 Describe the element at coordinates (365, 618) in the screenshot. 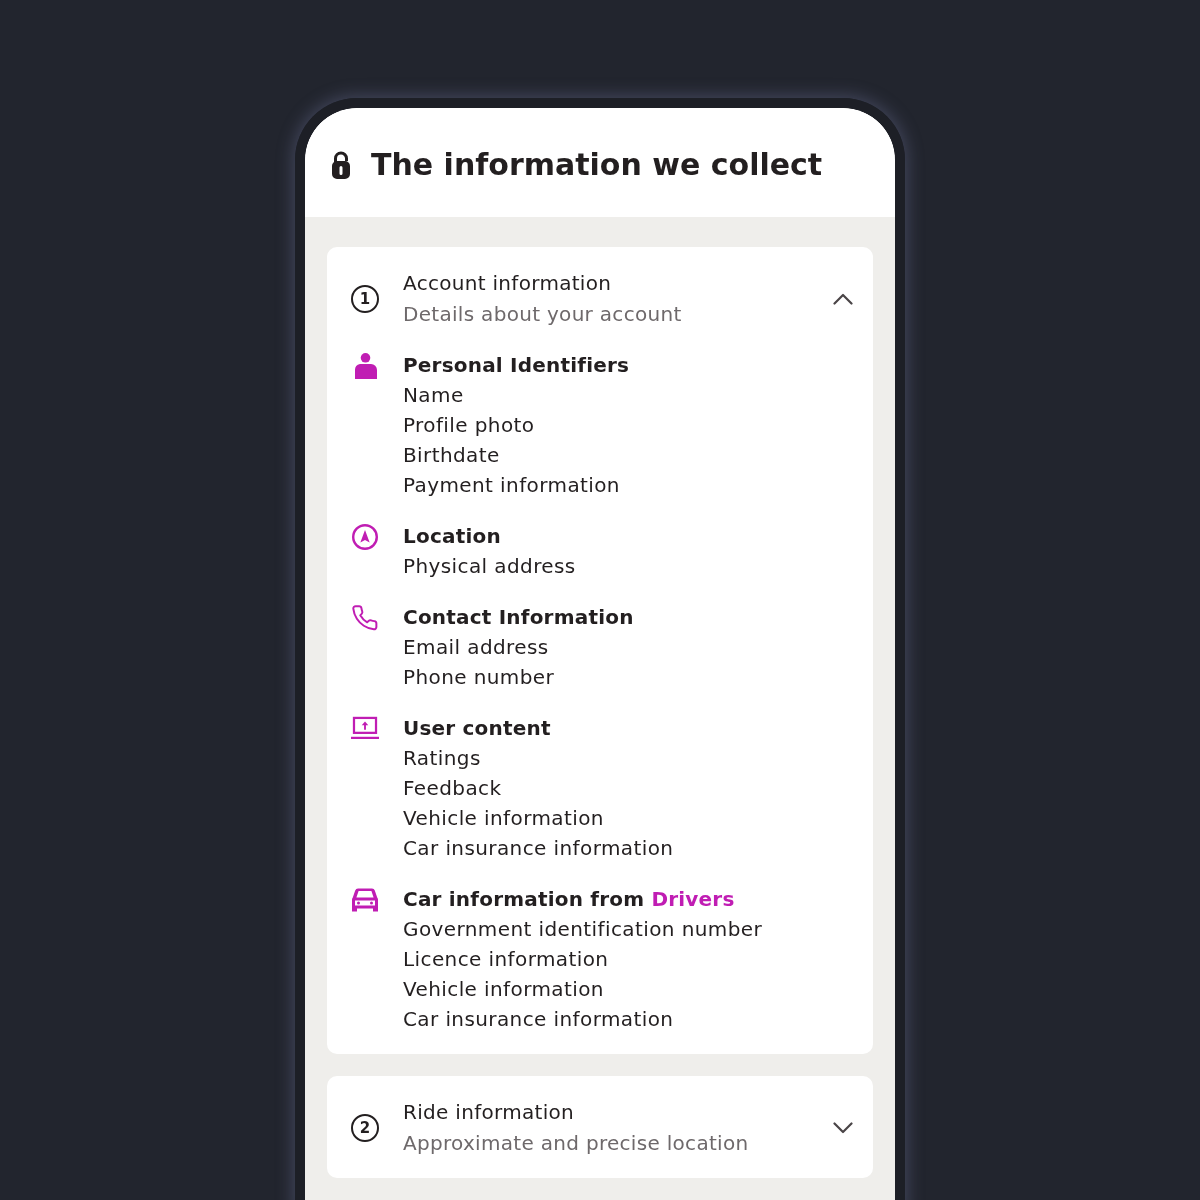

I see `phone-icon` at that location.